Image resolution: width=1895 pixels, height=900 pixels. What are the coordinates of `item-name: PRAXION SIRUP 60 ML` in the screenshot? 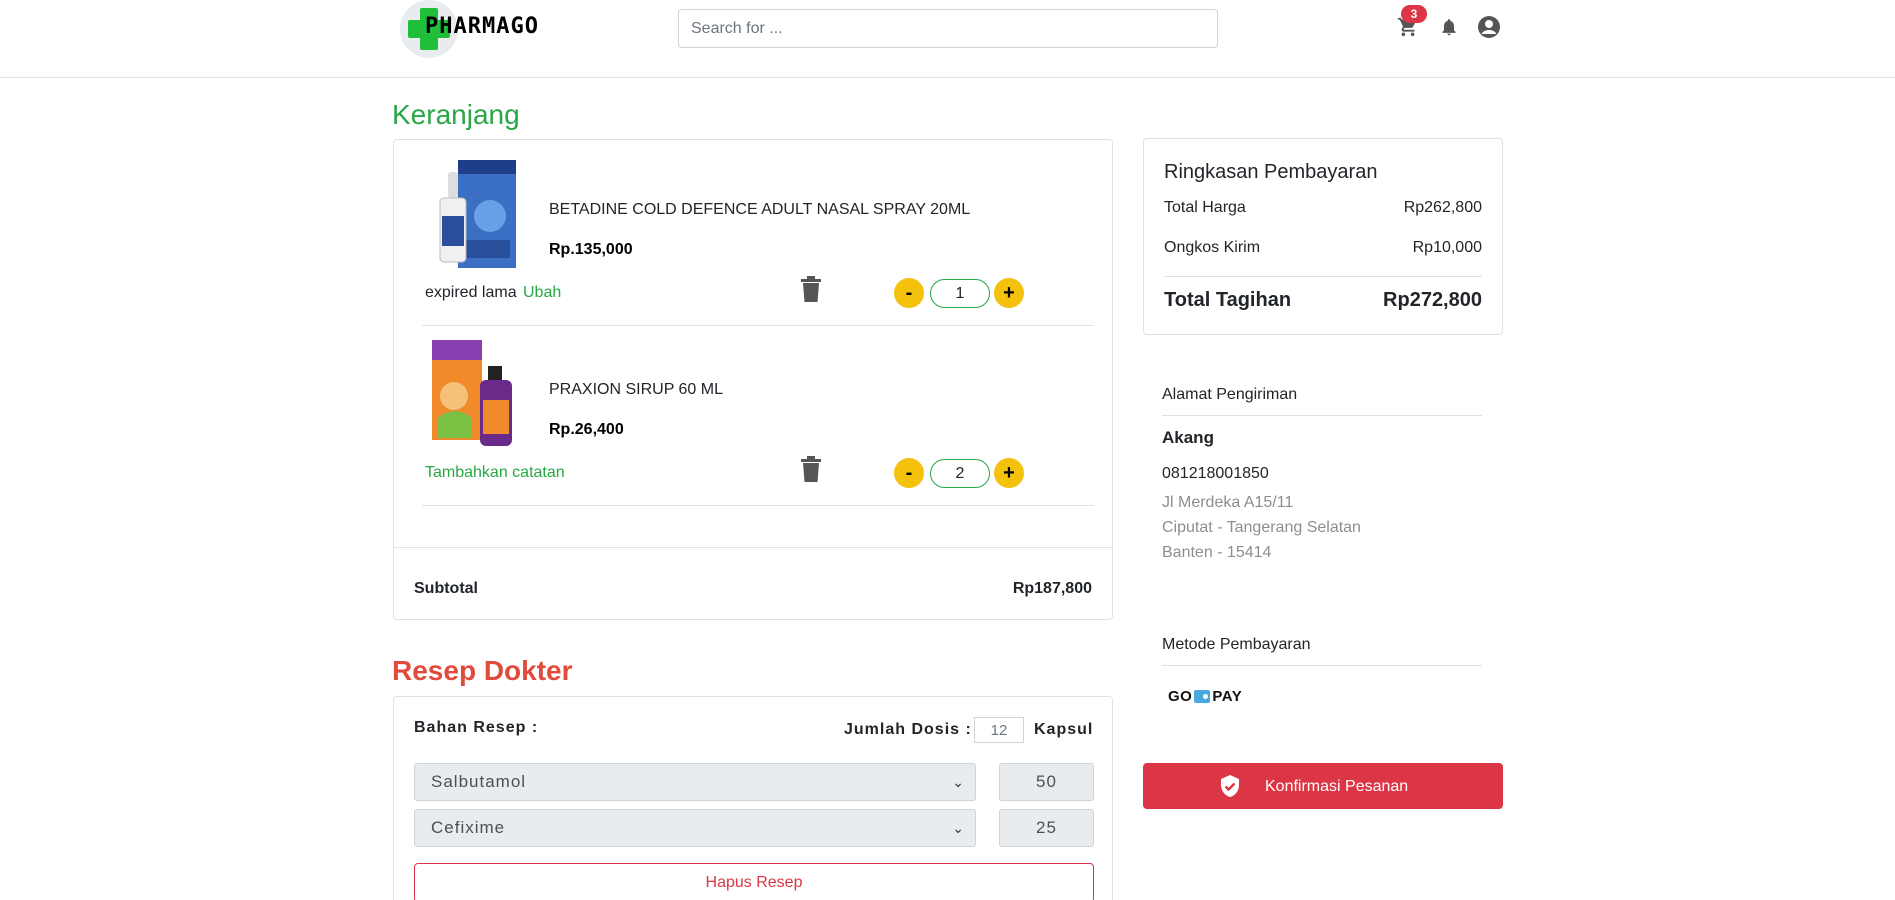 It's located at (636, 389).